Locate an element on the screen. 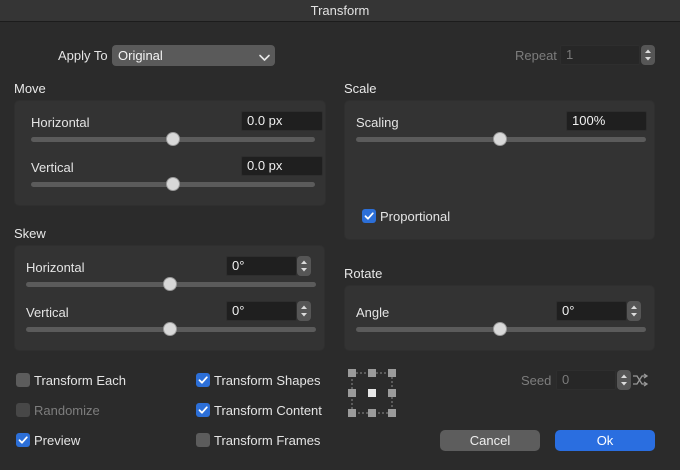  transform-shapes-checkbox is located at coordinates (203, 380).